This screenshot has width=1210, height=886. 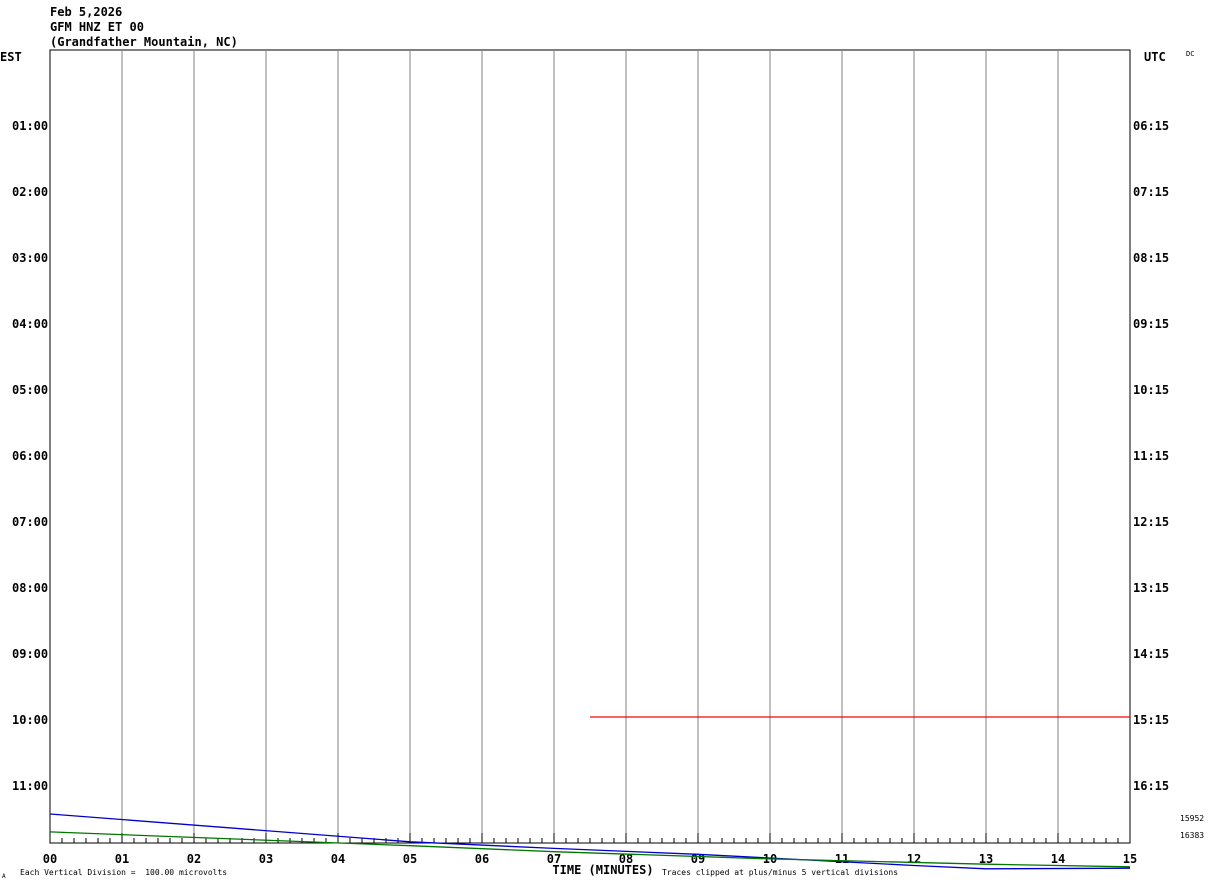 What do you see at coordinates (1151, 720) in the screenshot?
I see `utc-row-label: 15:15` at bounding box center [1151, 720].